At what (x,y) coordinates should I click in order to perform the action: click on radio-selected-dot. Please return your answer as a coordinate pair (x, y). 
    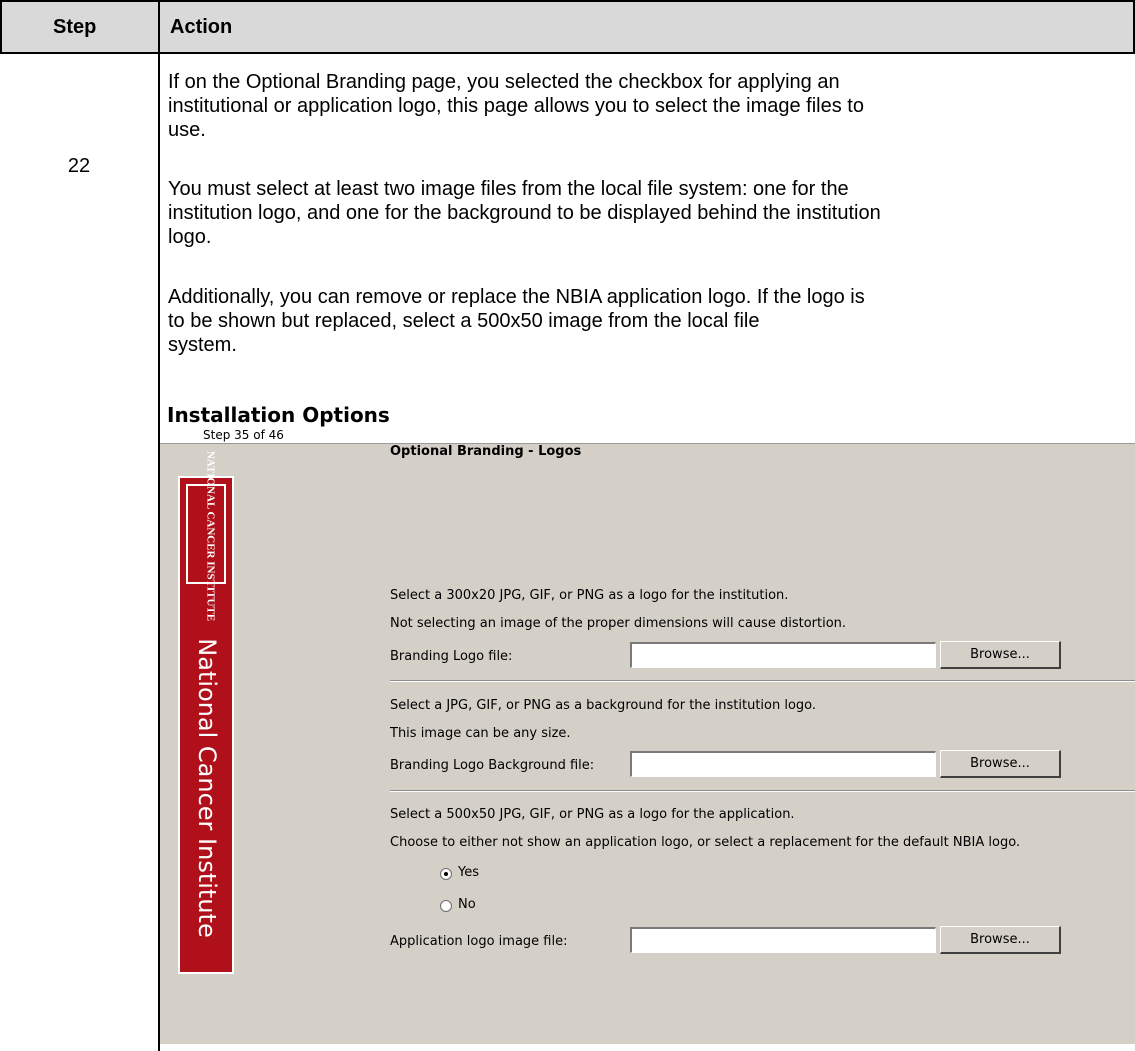
    Looking at the image, I should click on (446, 874).